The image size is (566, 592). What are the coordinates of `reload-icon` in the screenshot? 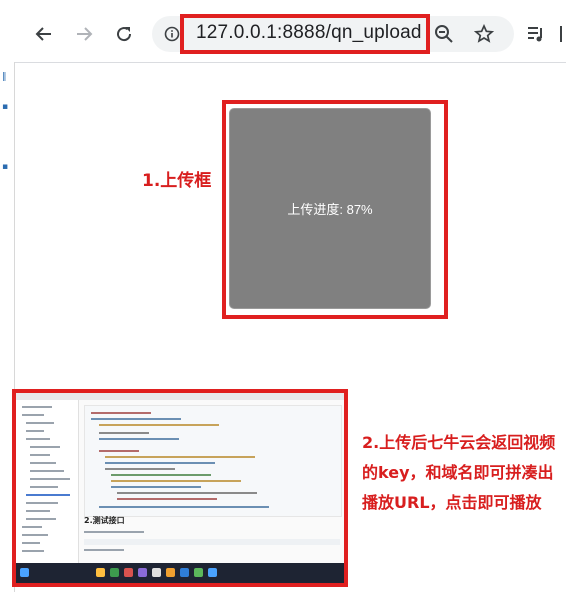 It's located at (124, 34).